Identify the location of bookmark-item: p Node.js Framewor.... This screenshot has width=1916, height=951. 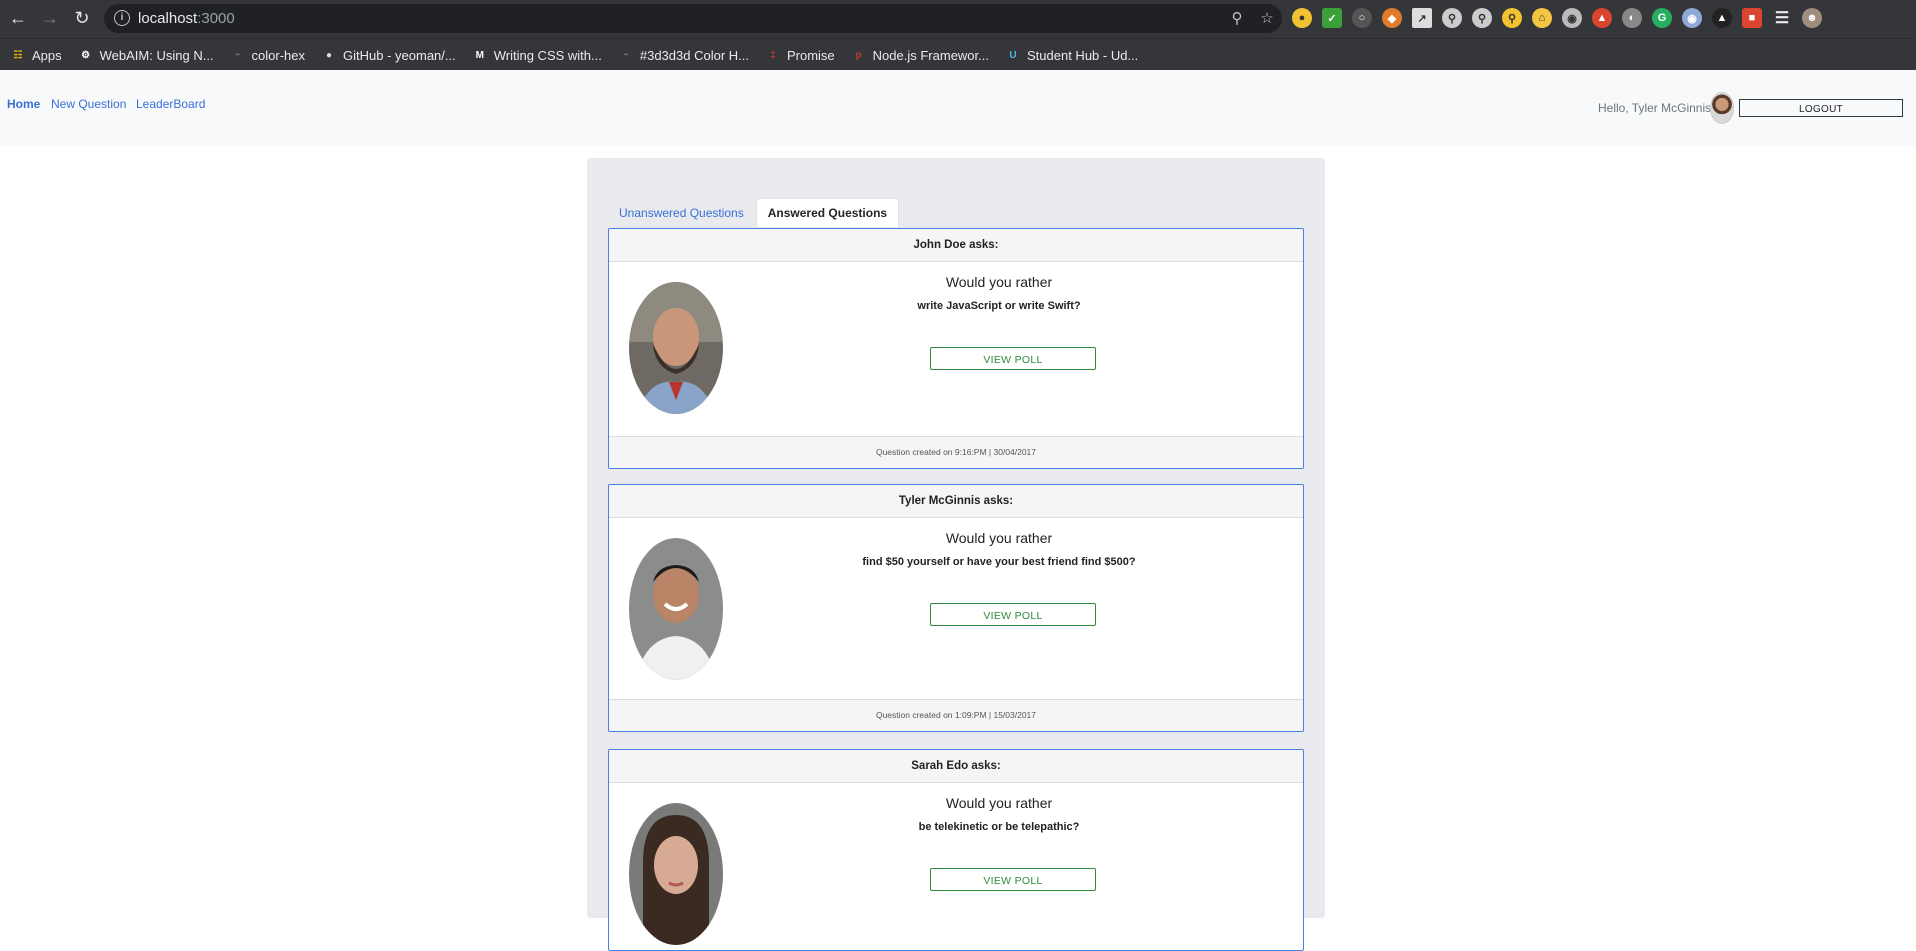
(920, 55).